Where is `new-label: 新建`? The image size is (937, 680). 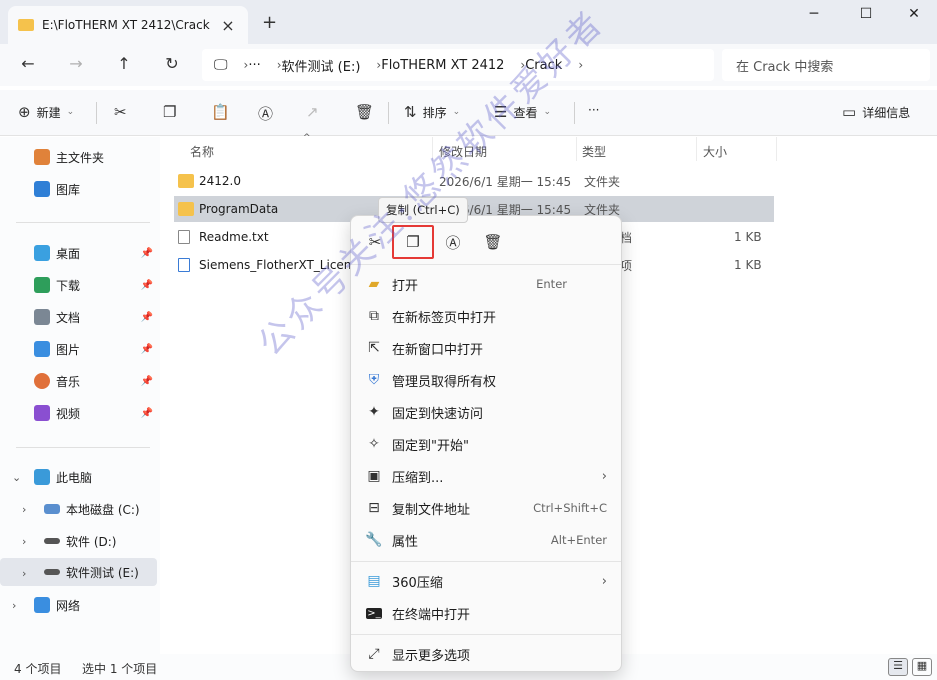
new-label: 新建 is located at coordinates (48, 112).